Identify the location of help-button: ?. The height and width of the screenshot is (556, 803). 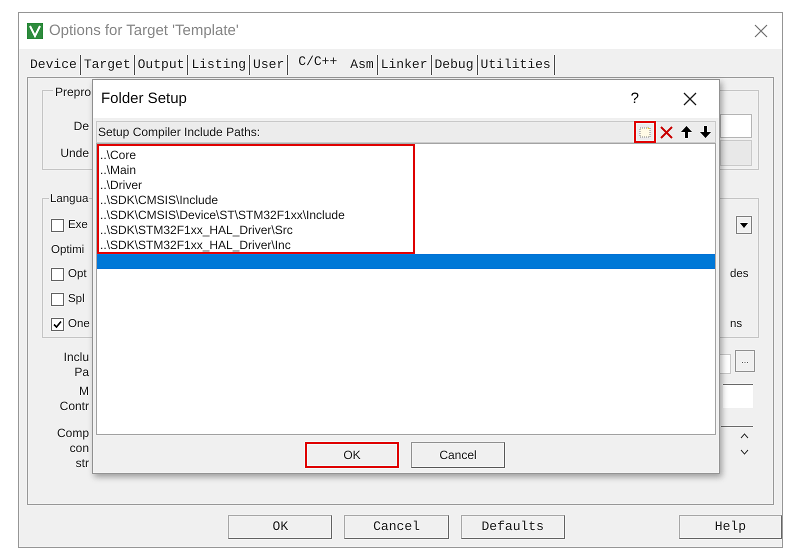
(634, 99).